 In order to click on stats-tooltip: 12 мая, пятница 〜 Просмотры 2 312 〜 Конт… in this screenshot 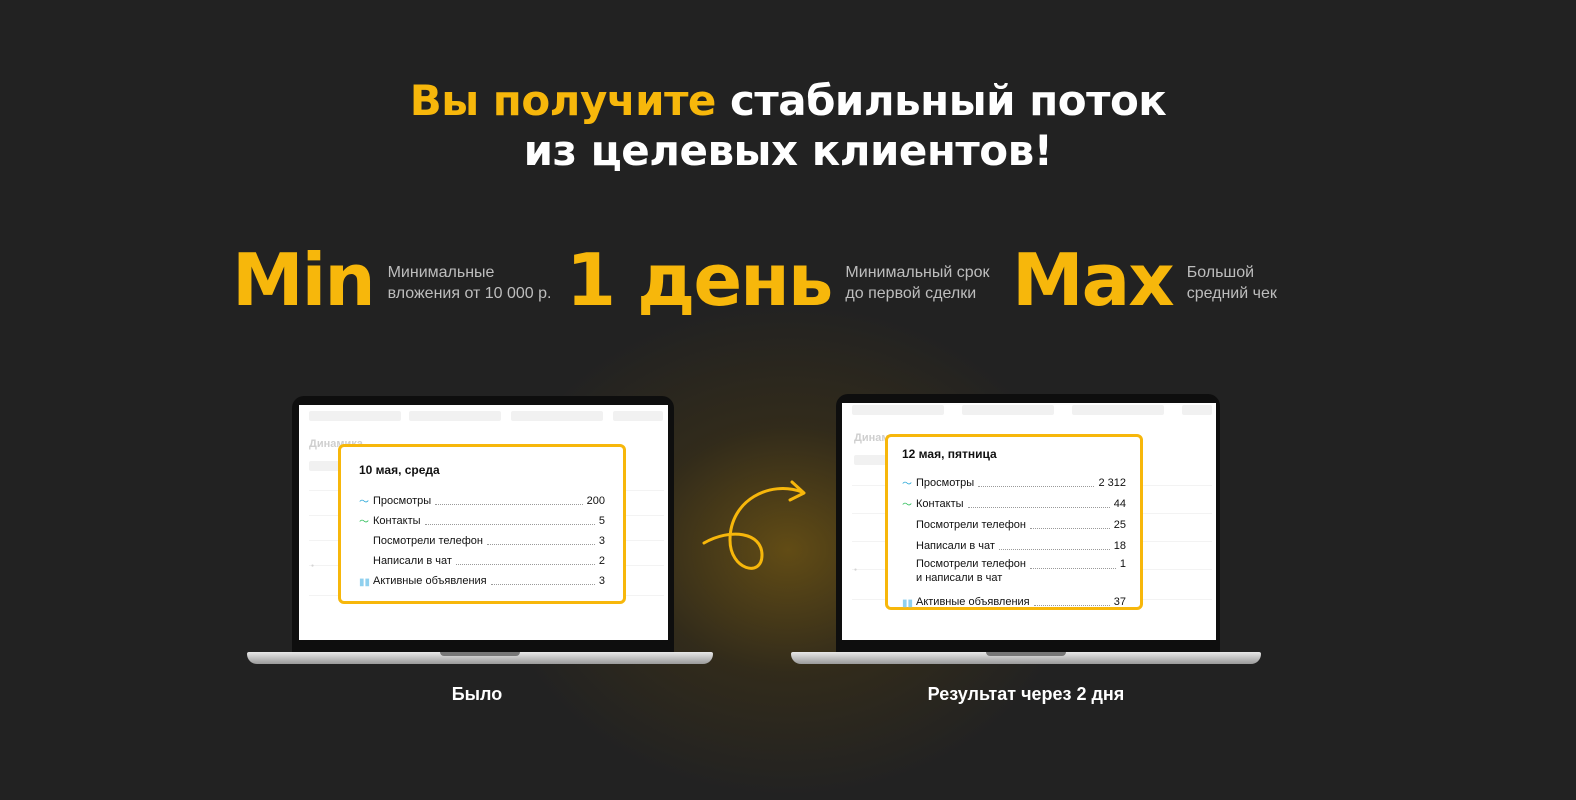, I will do `click(1014, 522)`.